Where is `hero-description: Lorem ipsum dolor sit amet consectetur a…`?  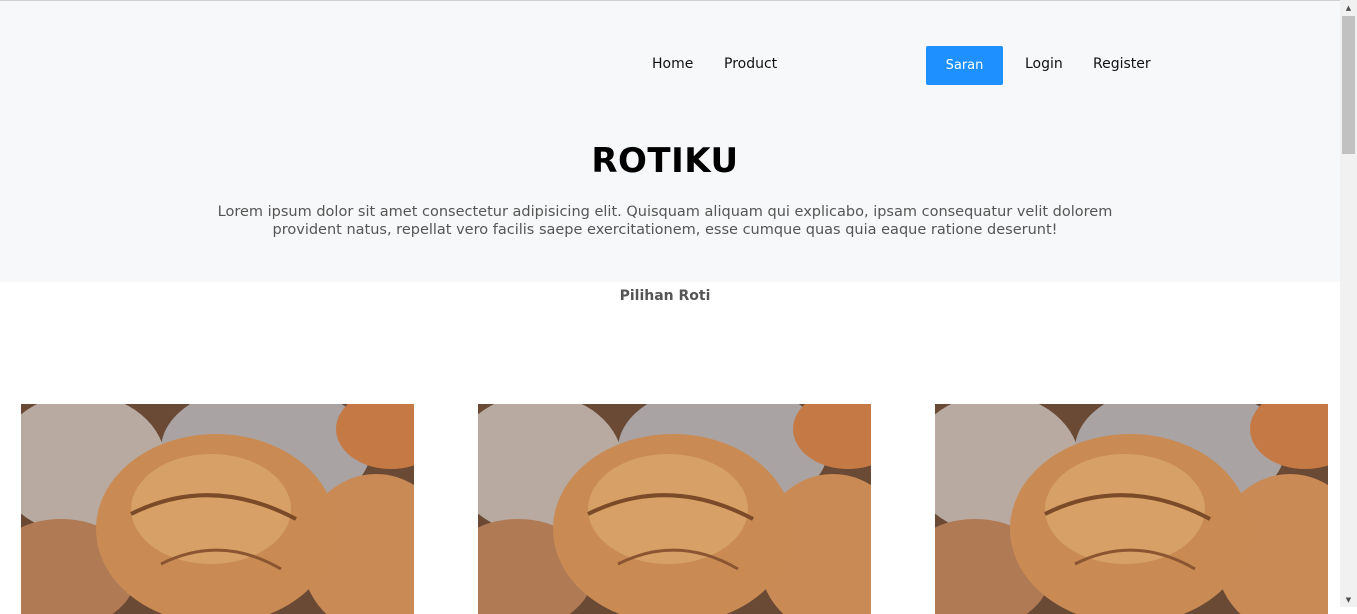
hero-description: Lorem ipsum dolor sit amet consectetur a… is located at coordinates (665, 221).